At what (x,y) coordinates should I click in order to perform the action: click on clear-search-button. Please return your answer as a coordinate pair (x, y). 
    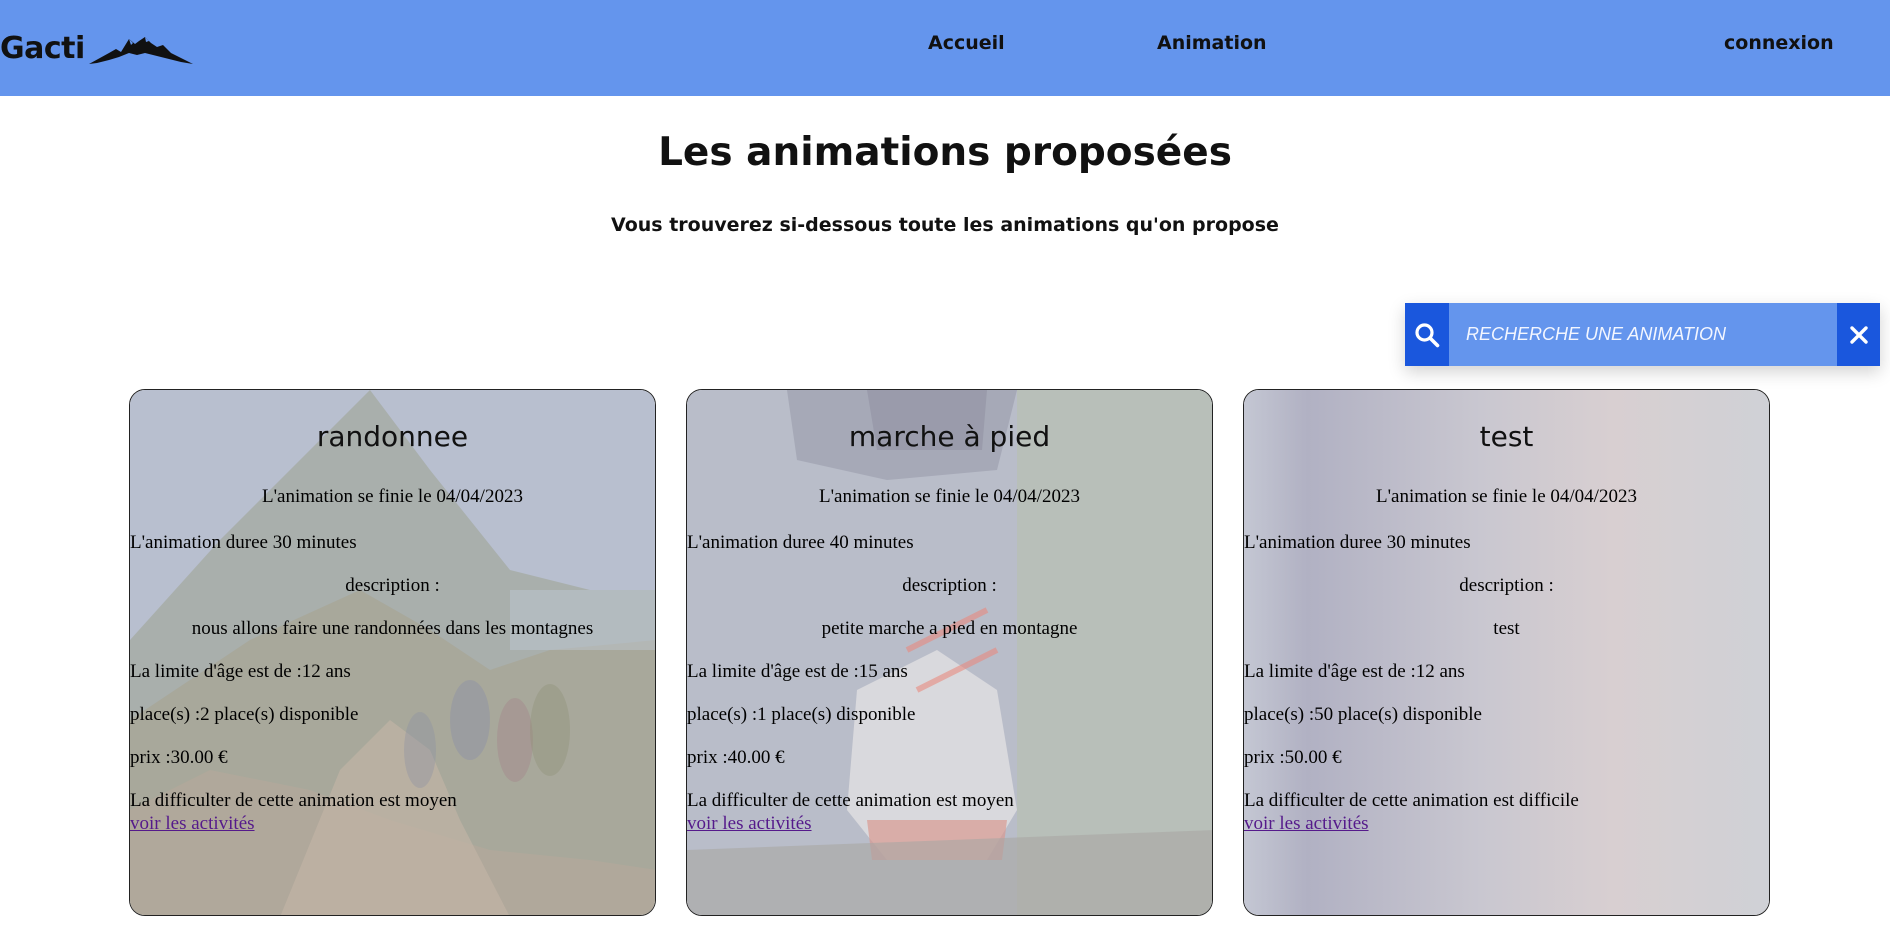
    Looking at the image, I should click on (1858, 334).